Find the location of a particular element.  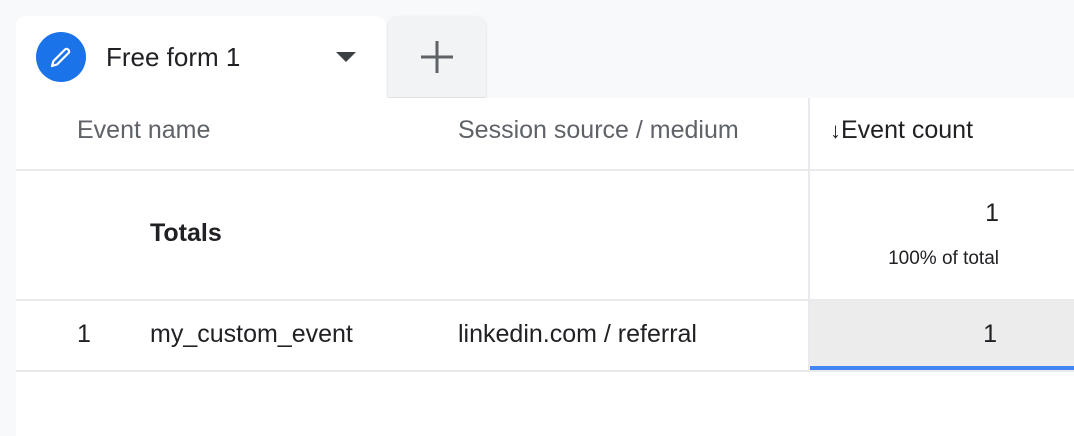

totals-event-count: 1 is located at coordinates (992, 213).